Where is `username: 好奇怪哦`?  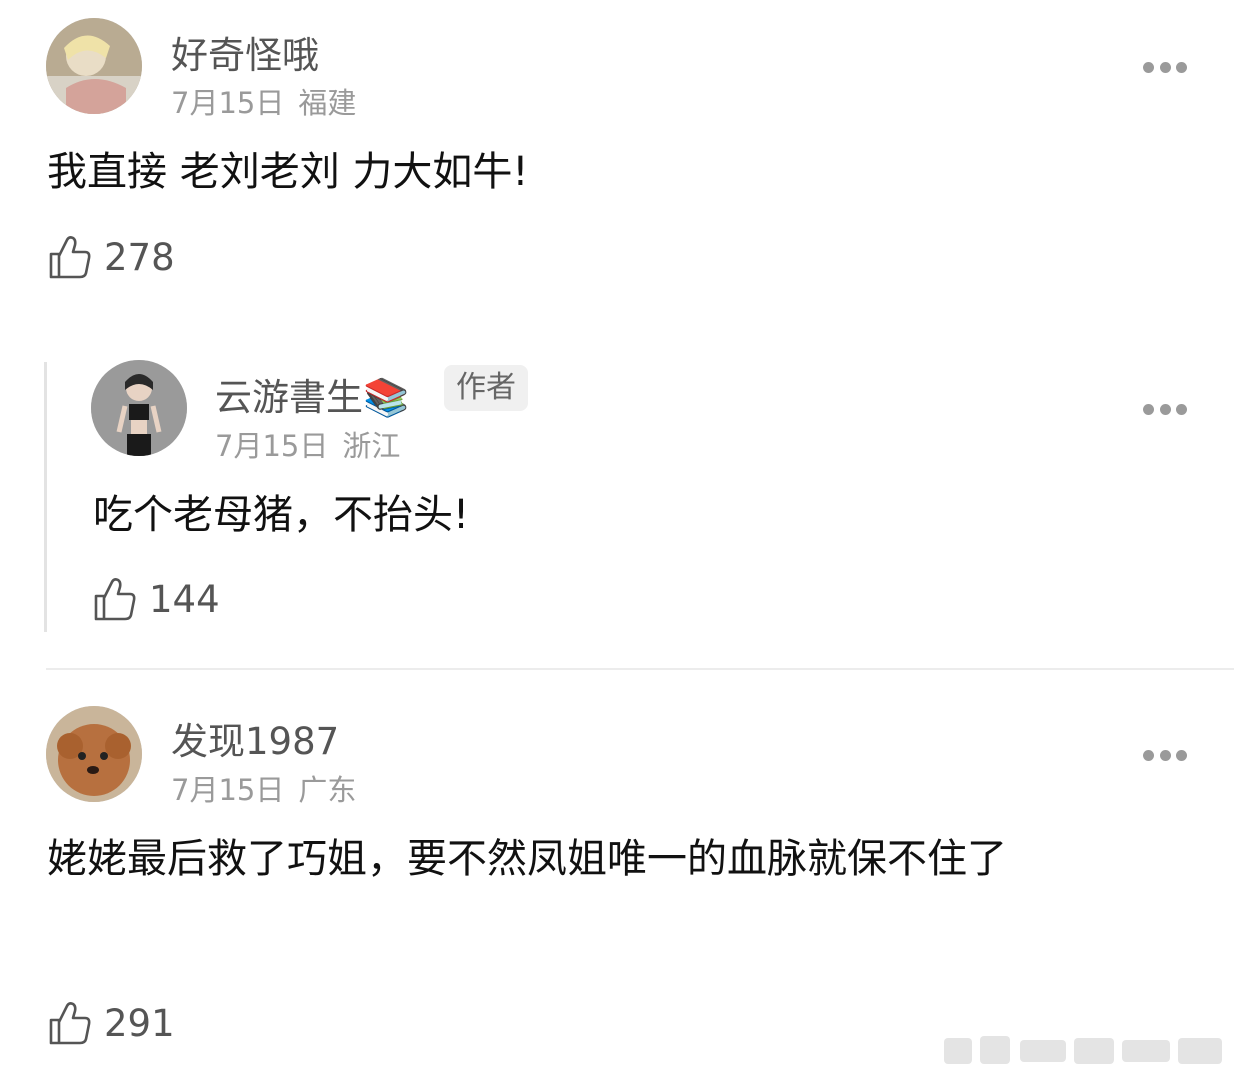
username: 好奇怪哦 is located at coordinates (245, 52).